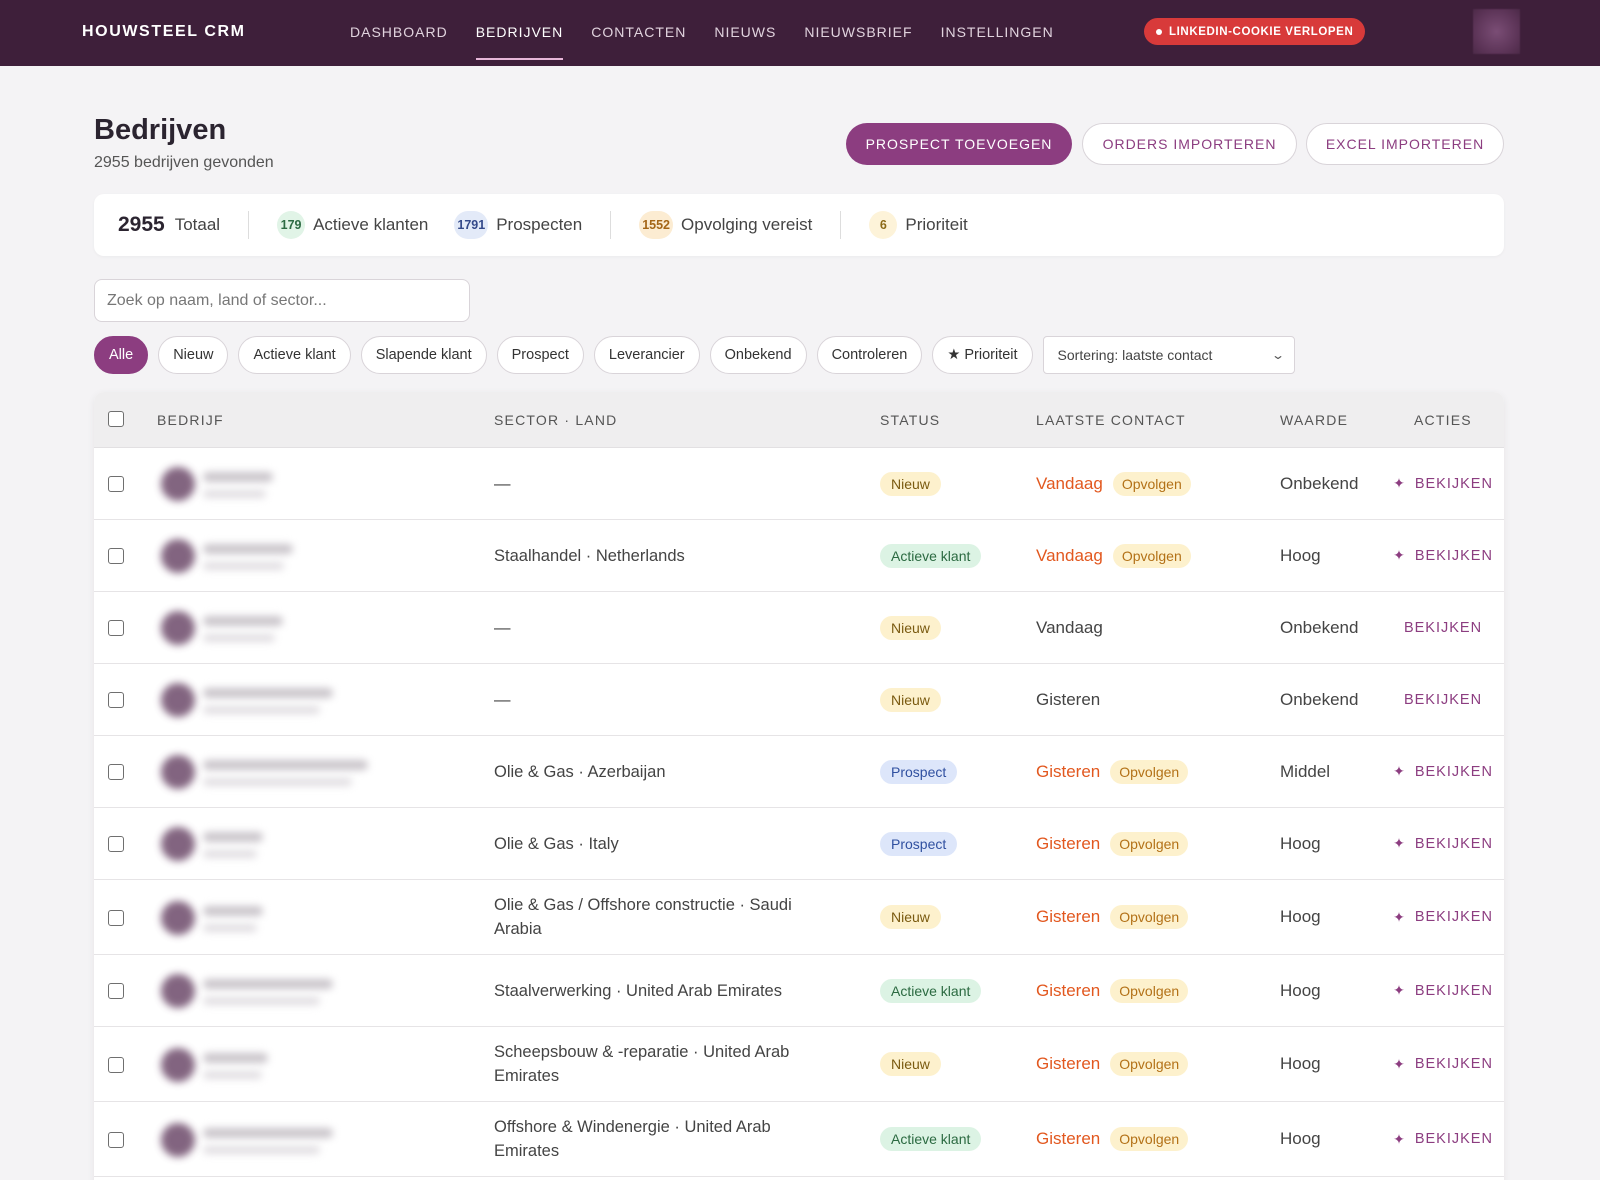 Image resolution: width=1600 pixels, height=1180 pixels. Describe the element at coordinates (294, 355) in the screenshot. I see `filter-chip-actieve-klant: Actieve klant` at that location.